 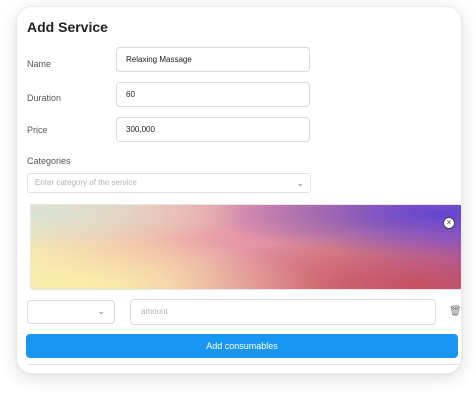 I want to click on amount-input: amount, so click(x=283, y=312).